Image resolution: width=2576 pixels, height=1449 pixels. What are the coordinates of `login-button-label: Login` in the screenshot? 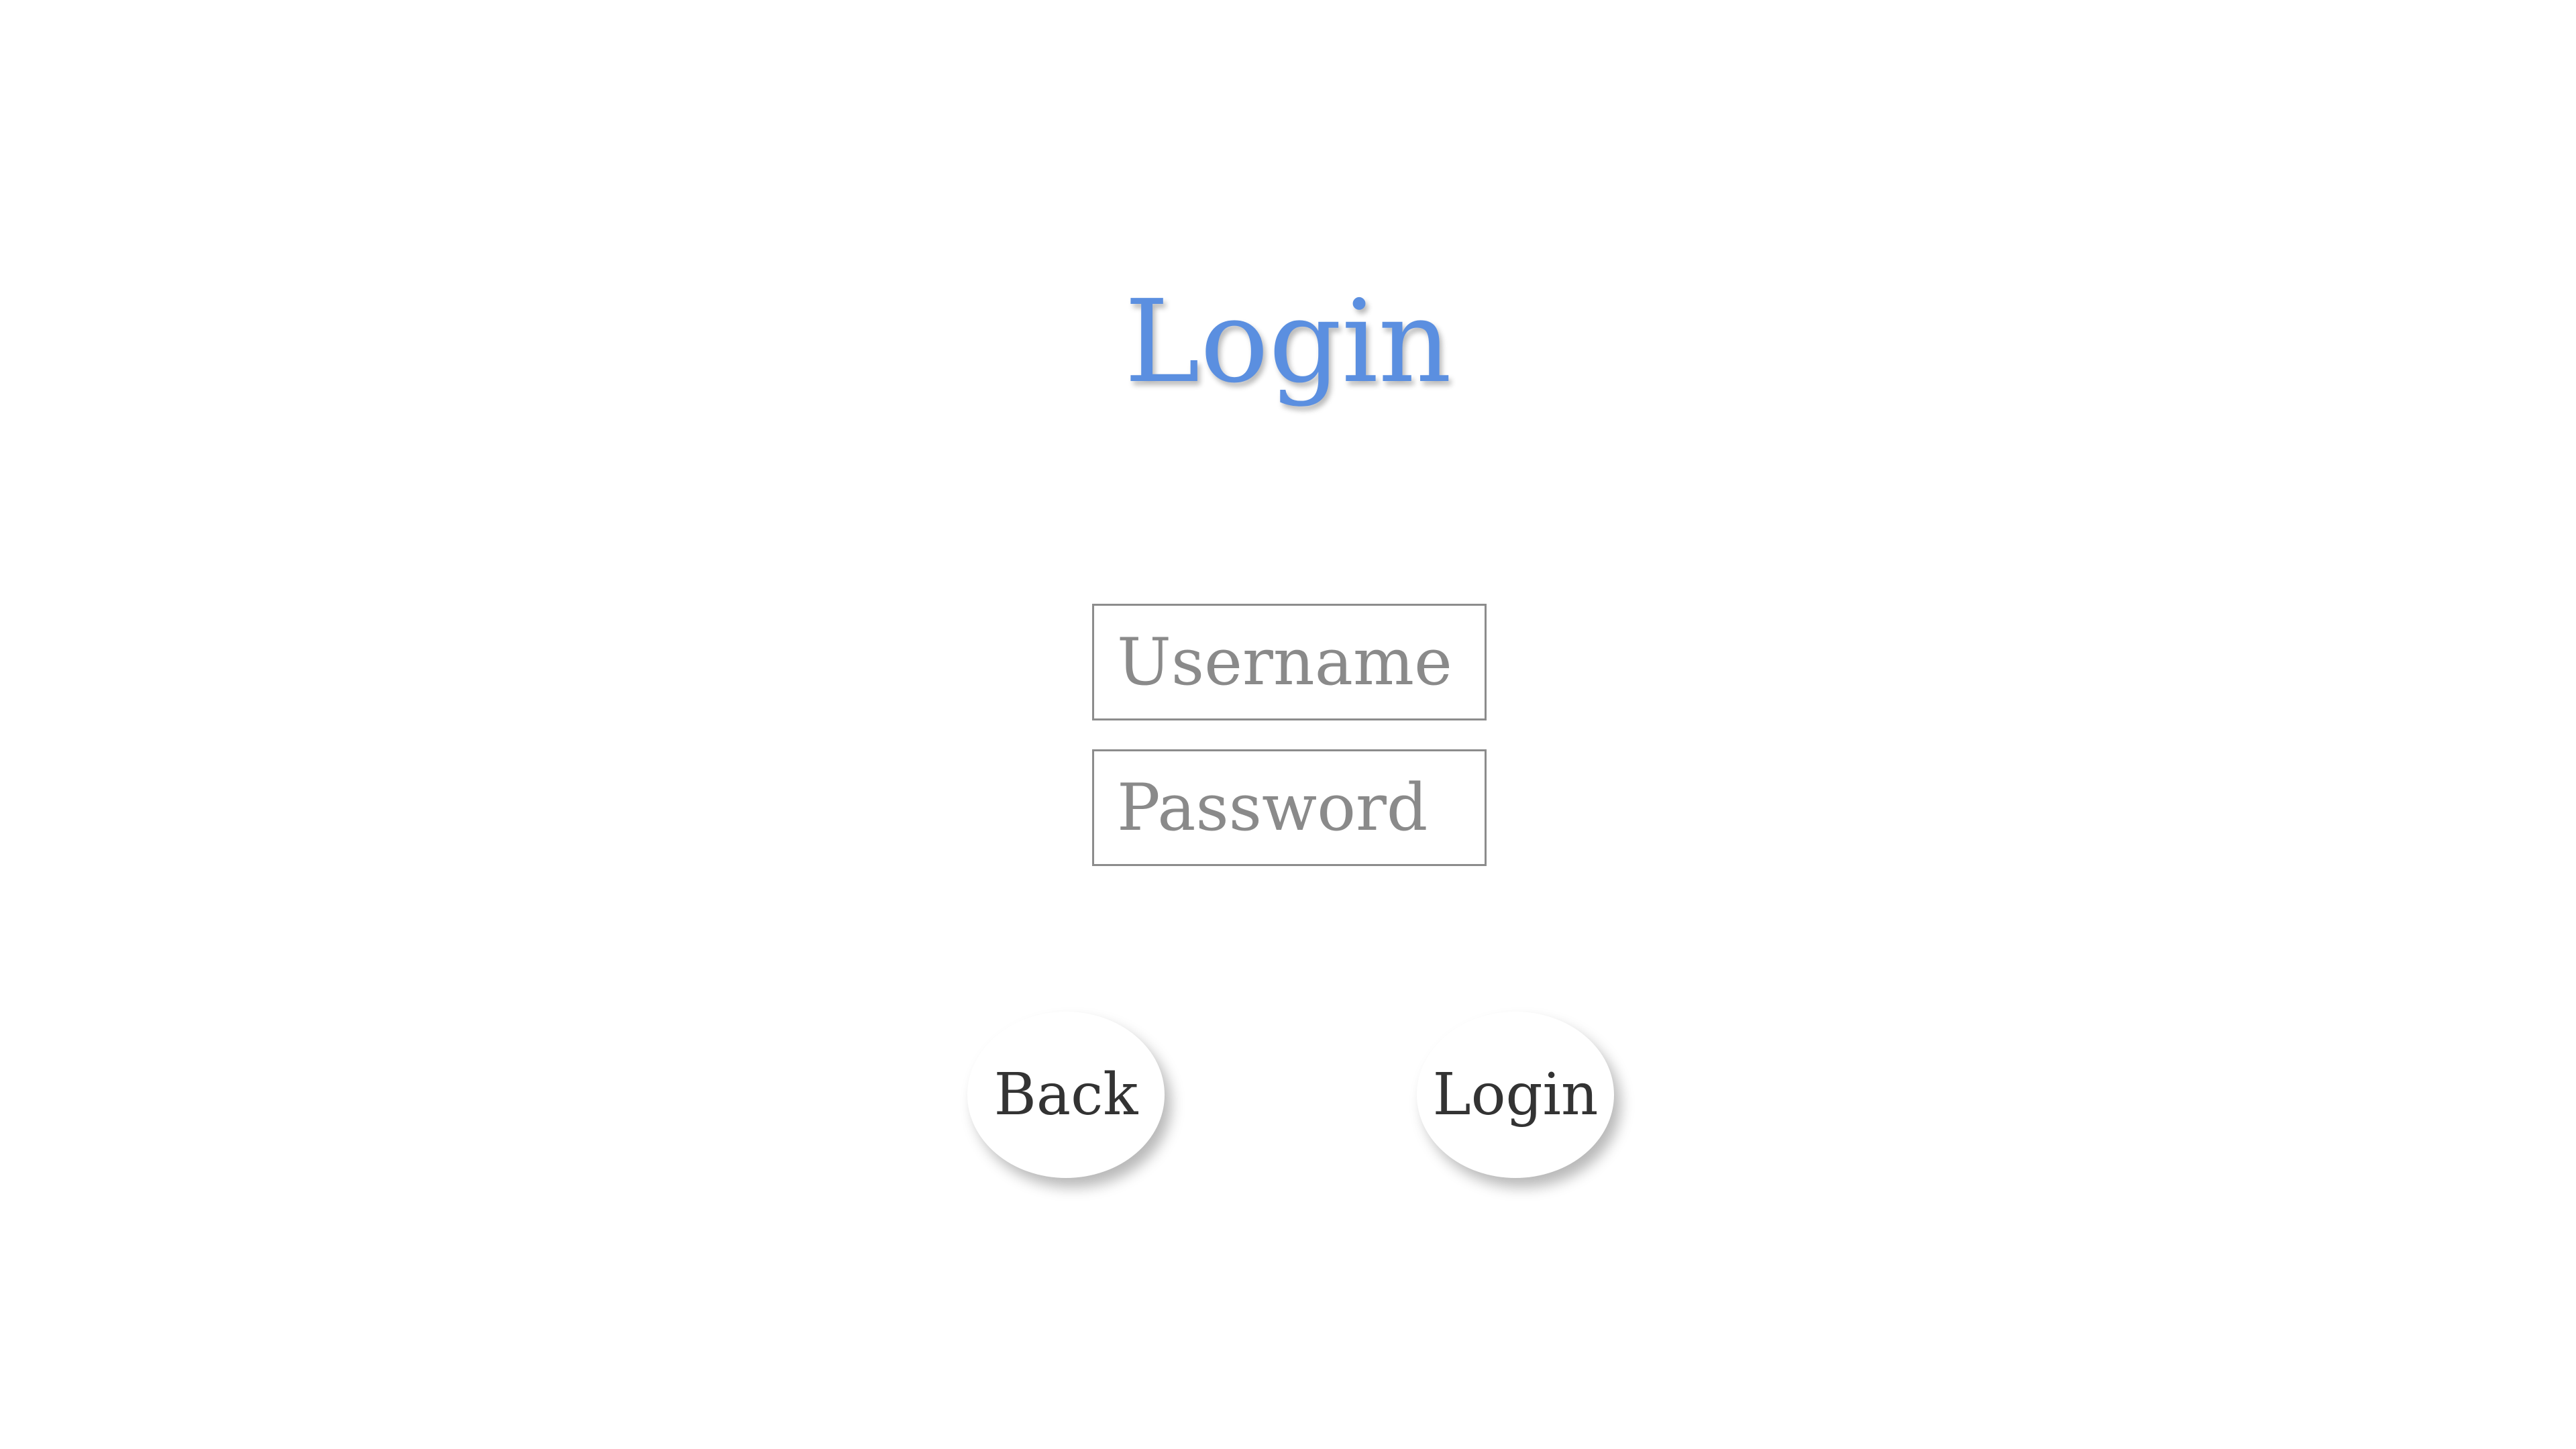 It's located at (1515, 1094).